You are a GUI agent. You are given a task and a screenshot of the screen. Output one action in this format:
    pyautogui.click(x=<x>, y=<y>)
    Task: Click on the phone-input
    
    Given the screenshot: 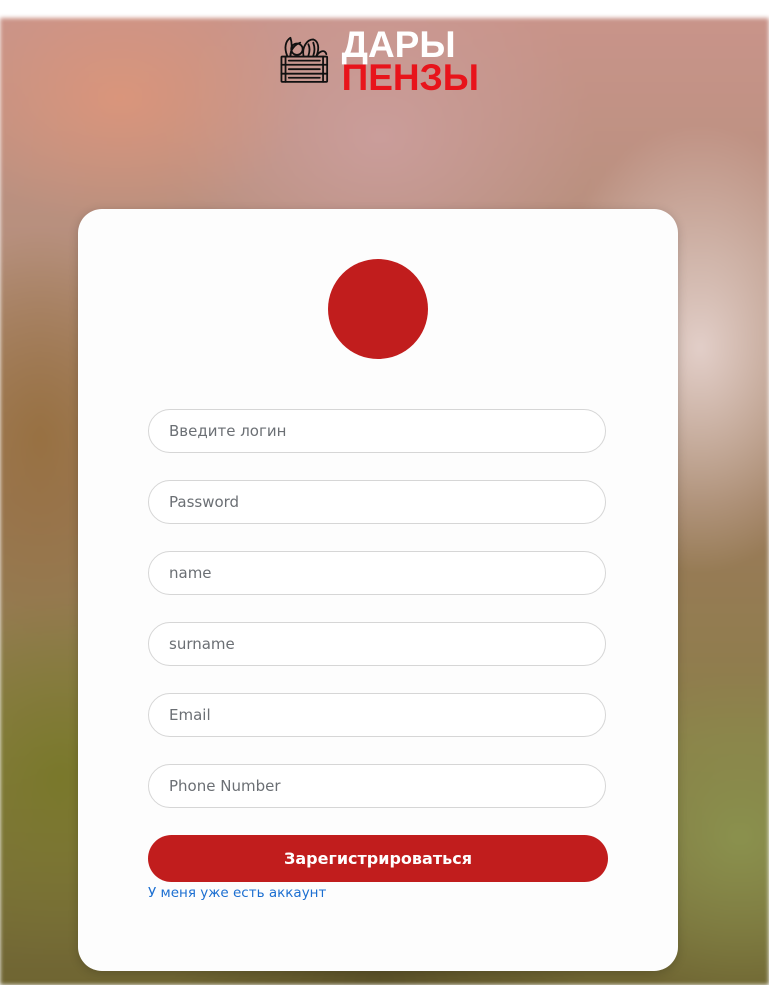 What is the action you would take?
    pyautogui.click(x=377, y=786)
    